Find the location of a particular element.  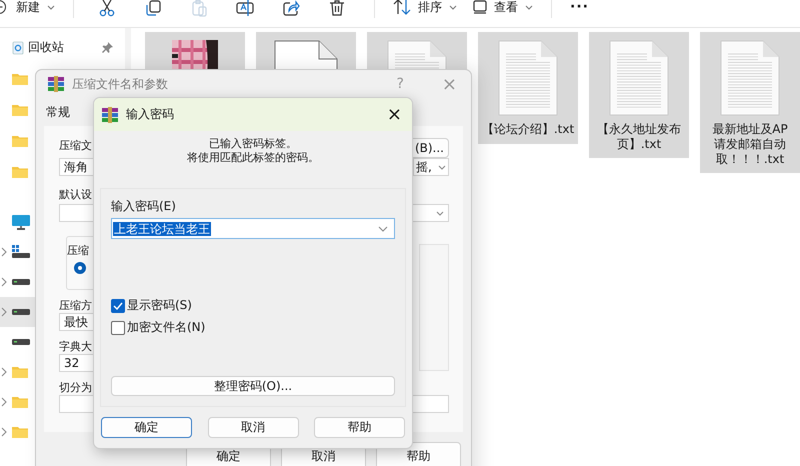

pin-icon is located at coordinates (107, 47).